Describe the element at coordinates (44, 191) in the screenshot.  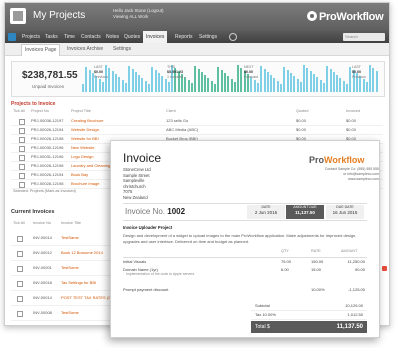
I see `selection-footer: Selected: Projects (Mark as Invoiced)` at that location.